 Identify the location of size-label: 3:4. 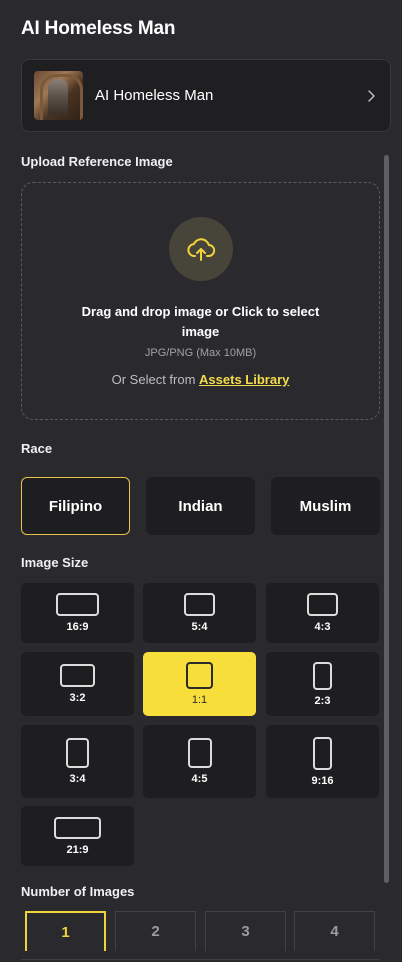
(77, 779).